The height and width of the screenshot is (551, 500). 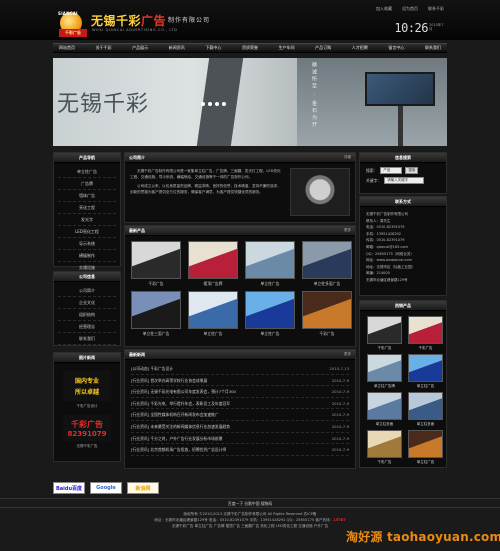 What do you see at coordinates (240, 450) in the screenshot?
I see `news-item: [行业资讯] 北京首都机场广告投放，招聘优秀广告设计师 2010-7-9` at bounding box center [240, 450].